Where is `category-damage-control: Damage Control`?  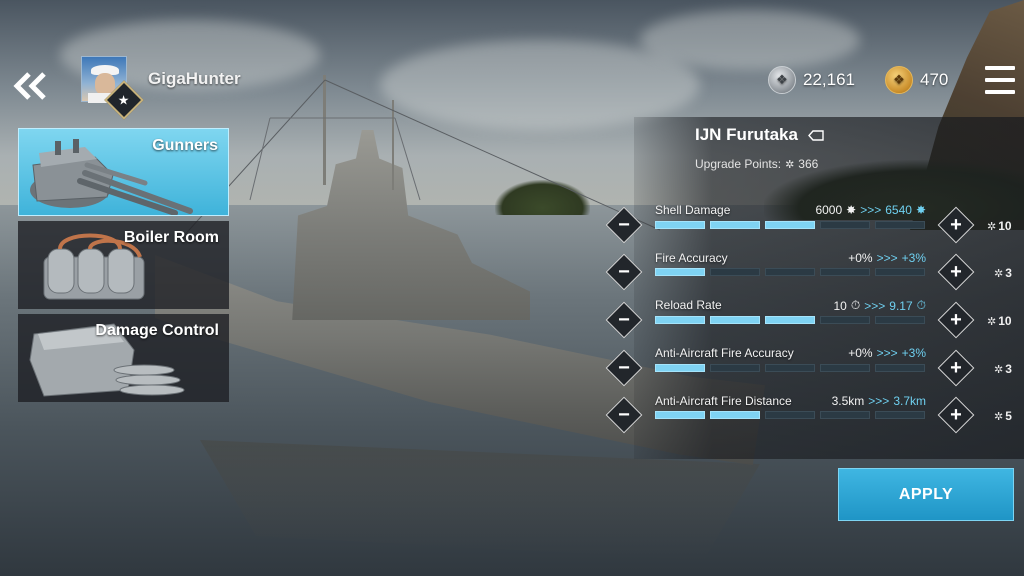 category-damage-control: Damage Control is located at coordinates (123, 358).